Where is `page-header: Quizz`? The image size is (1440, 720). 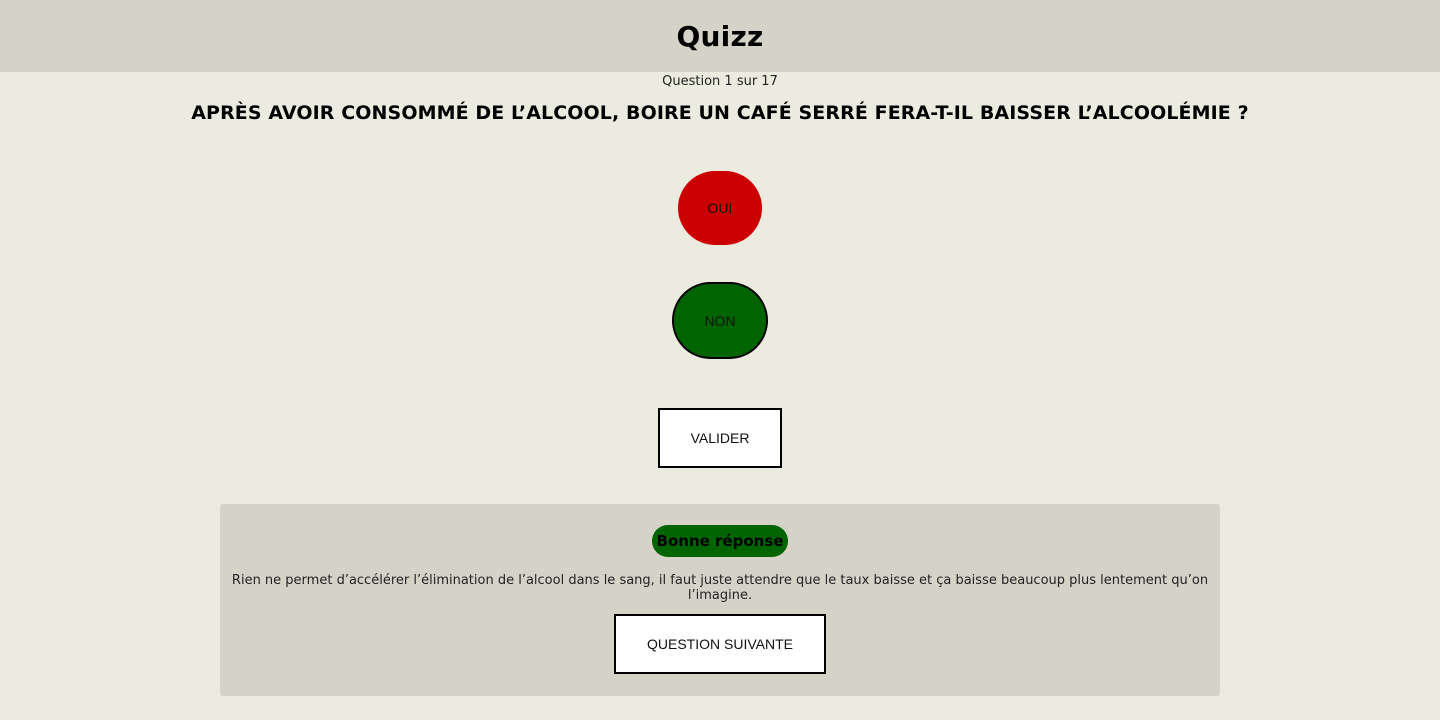
page-header: Quizz is located at coordinates (720, 36).